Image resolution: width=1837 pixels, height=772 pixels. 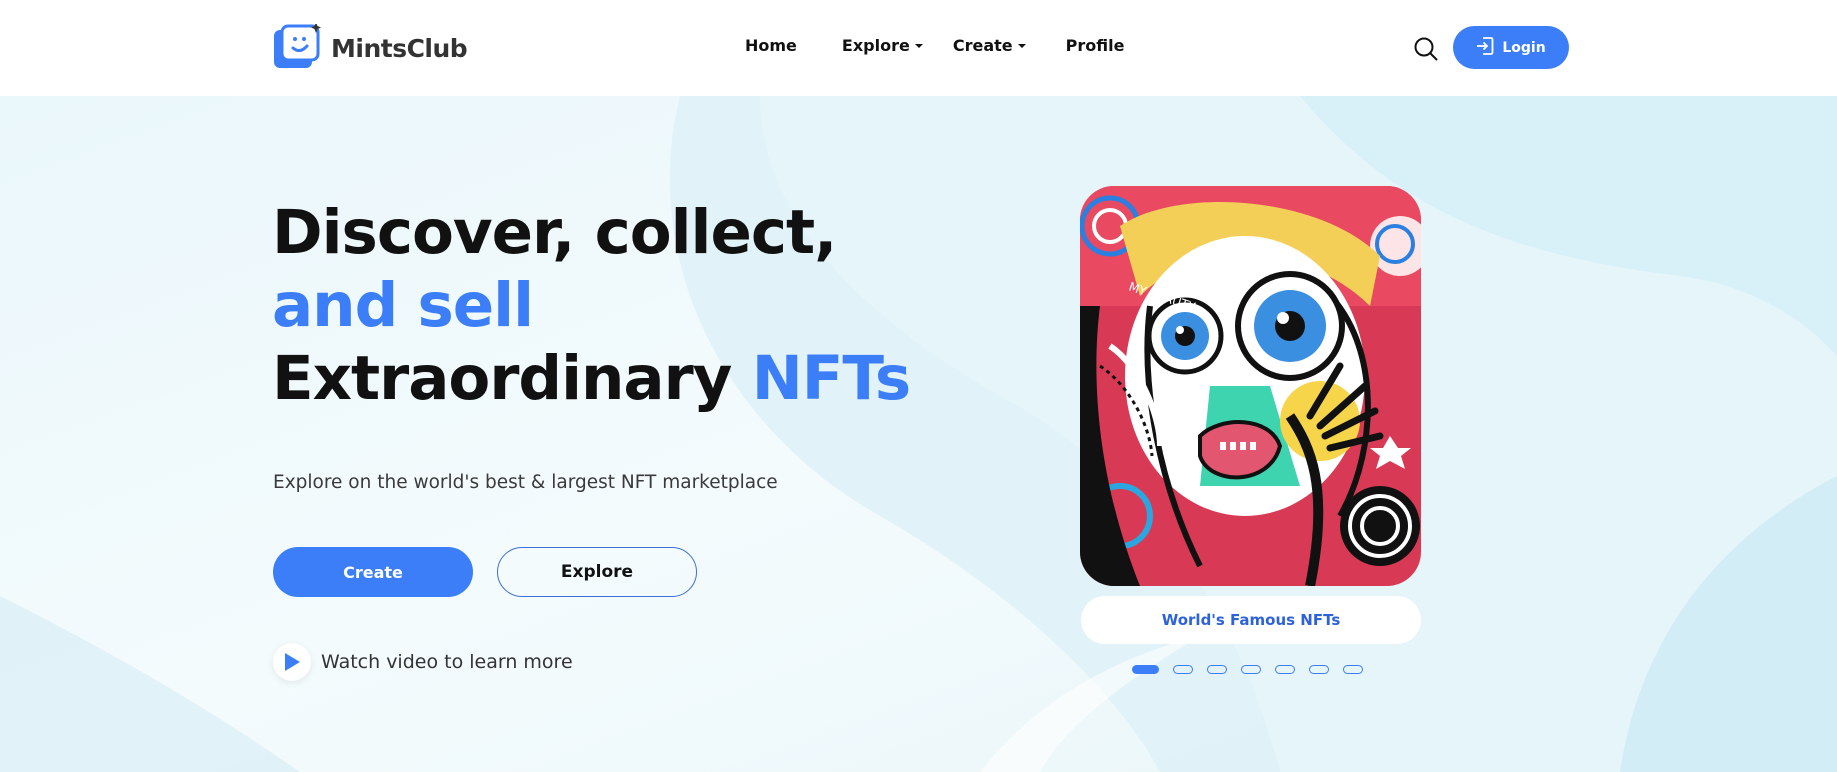 I want to click on headline-line-2: and sell, so click(x=403, y=305).